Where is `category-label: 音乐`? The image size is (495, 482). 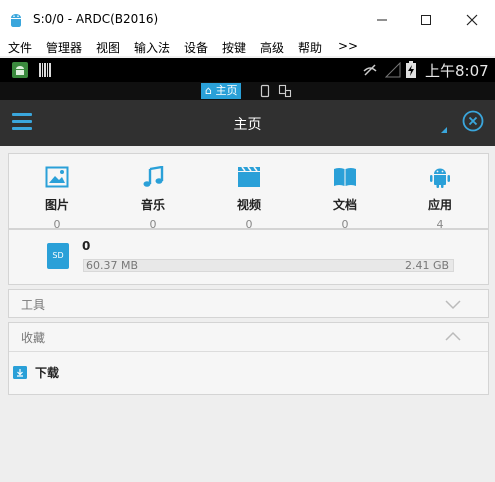
category-label: 音乐 is located at coordinates (152, 205).